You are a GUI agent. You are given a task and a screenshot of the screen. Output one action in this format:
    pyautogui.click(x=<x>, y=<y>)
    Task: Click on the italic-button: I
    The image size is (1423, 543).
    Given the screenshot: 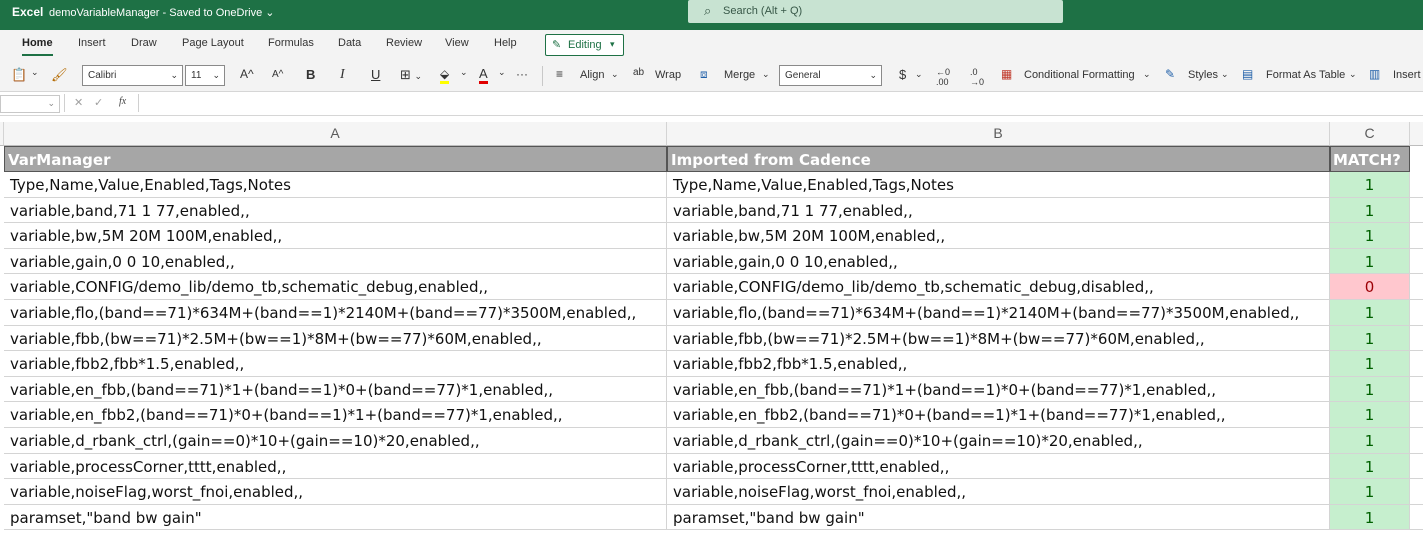 What is the action you would take?
    pyautogui.click(x=342, y=75)
    